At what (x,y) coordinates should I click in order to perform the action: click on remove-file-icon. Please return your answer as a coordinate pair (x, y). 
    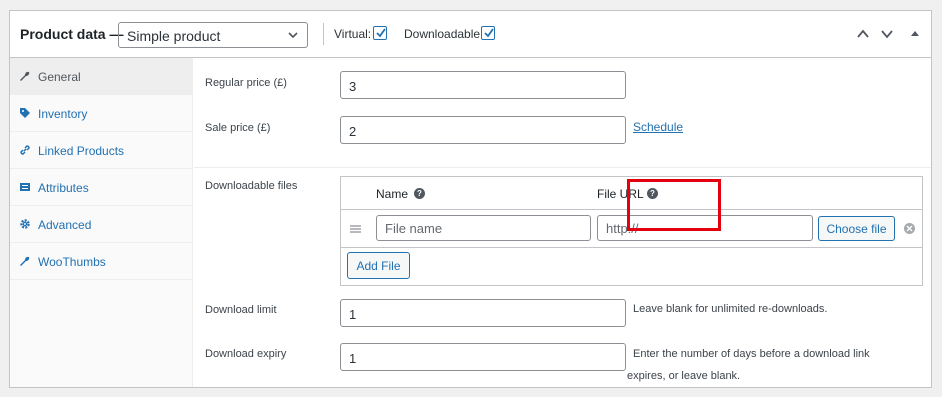
    Looking at the image, I should click on (909, 228).